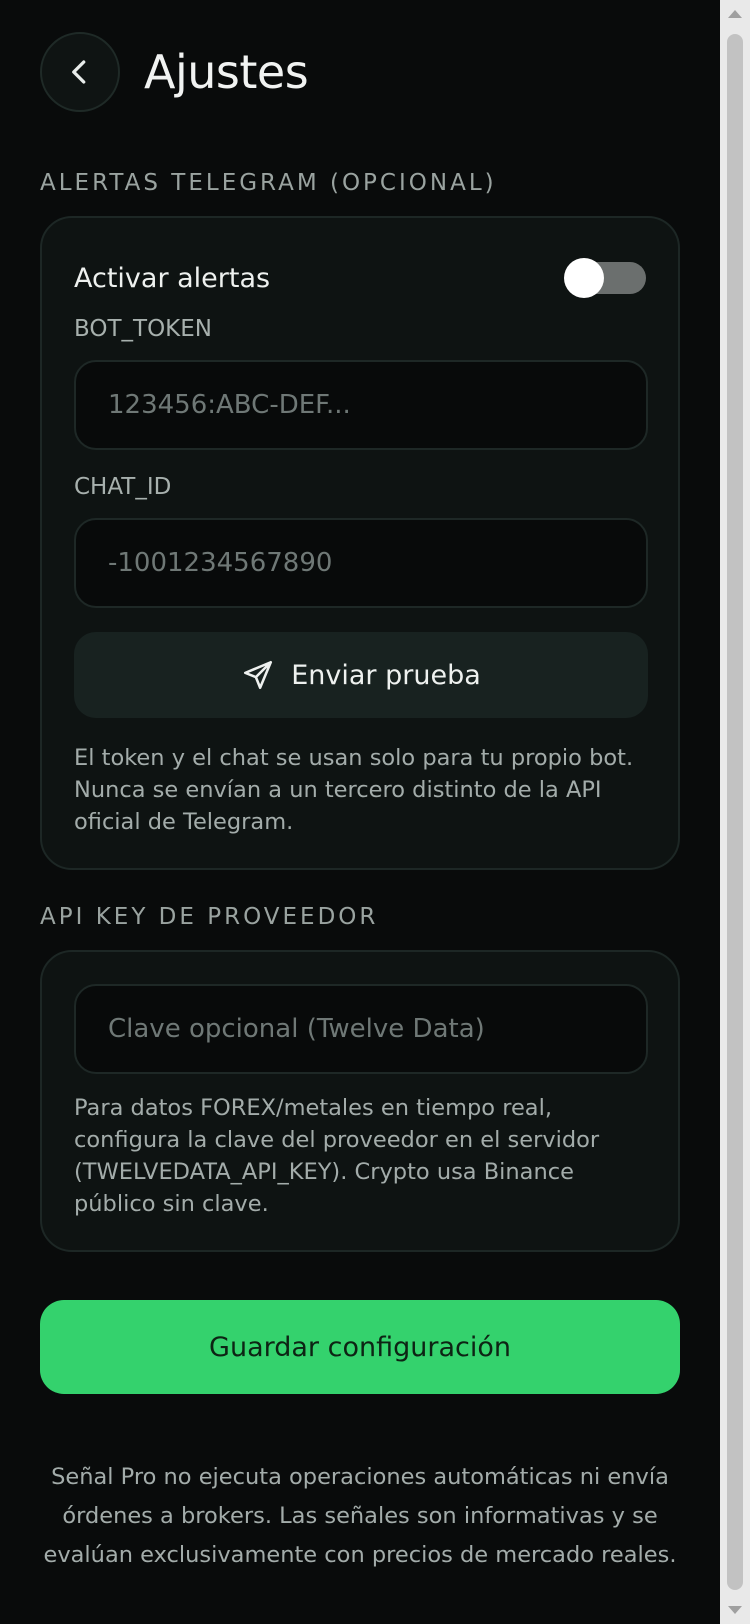  I want to click on bot-token-input, so click(361, 405).